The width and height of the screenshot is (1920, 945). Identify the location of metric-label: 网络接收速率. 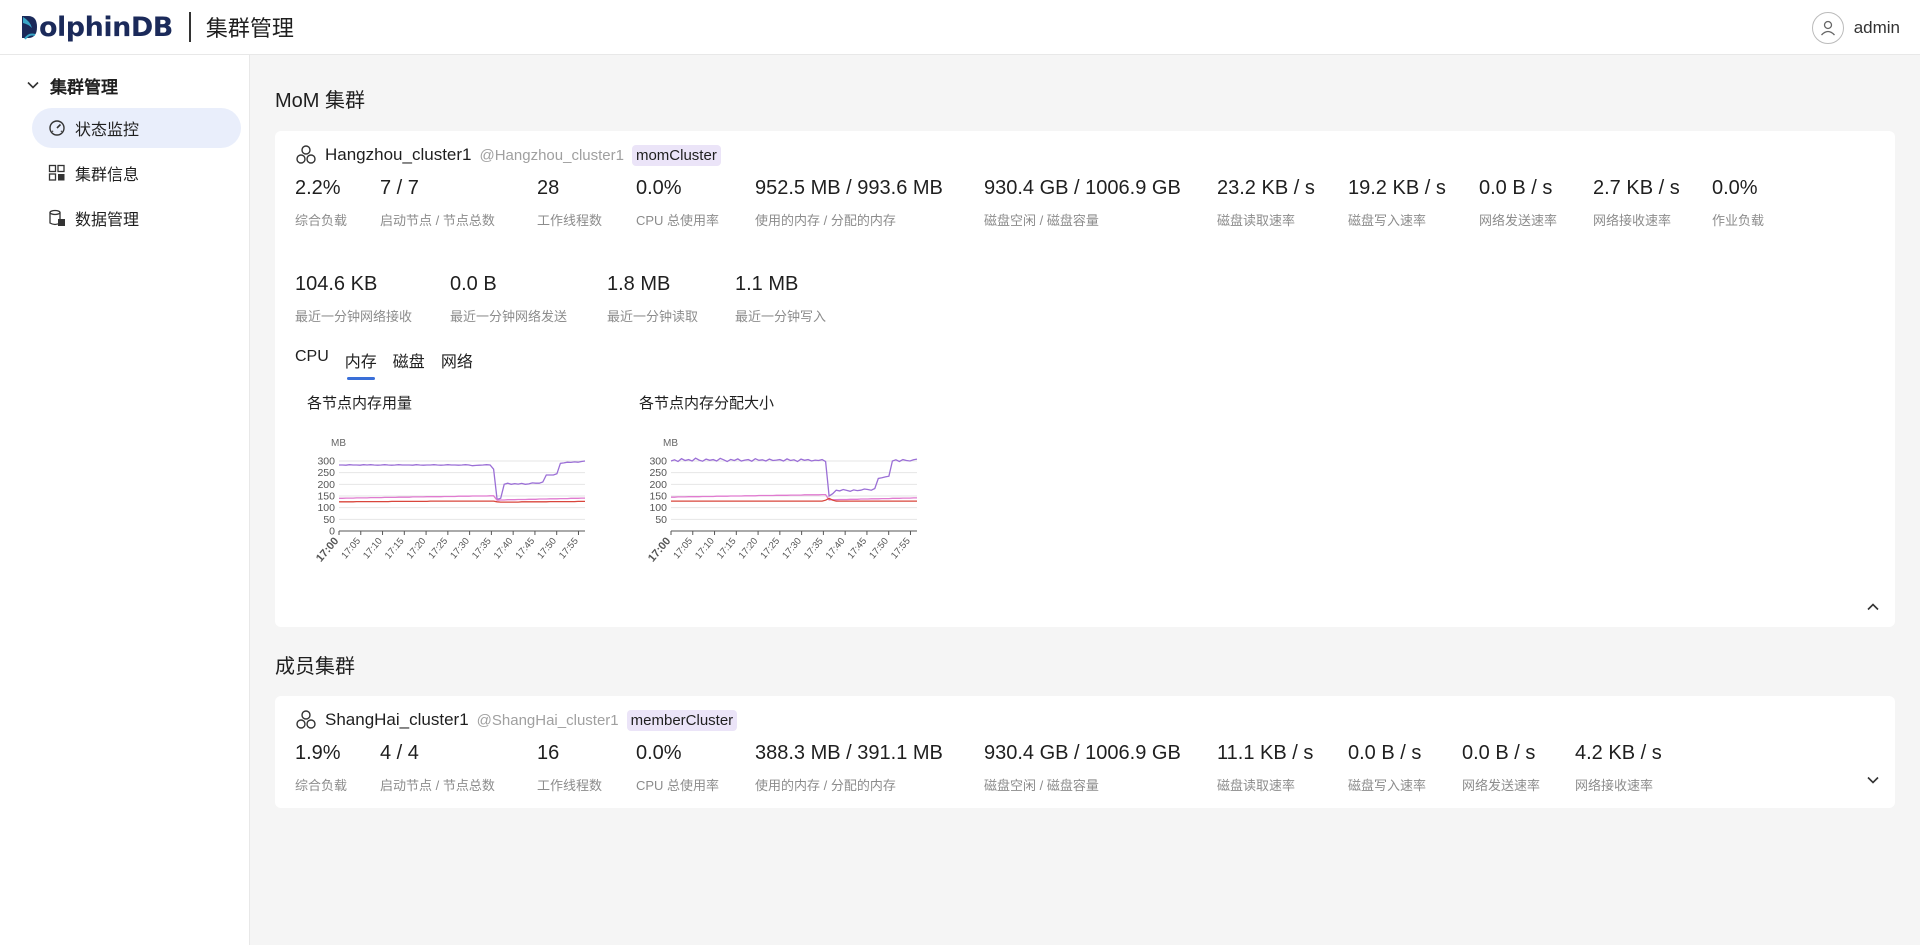
(1632, 220).